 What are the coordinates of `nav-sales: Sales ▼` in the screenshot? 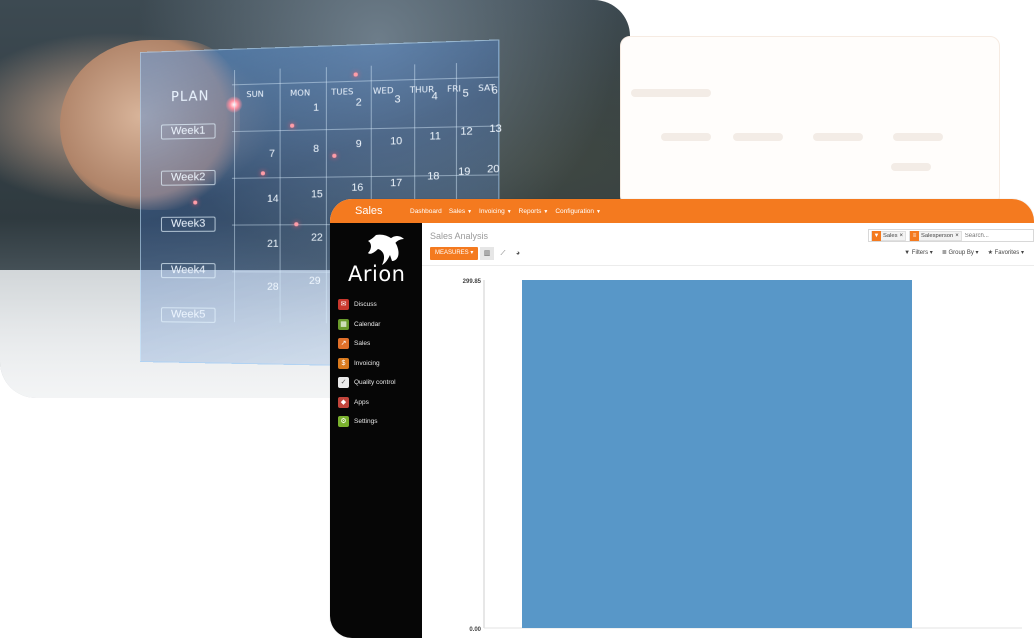 It's located at (460, 211).